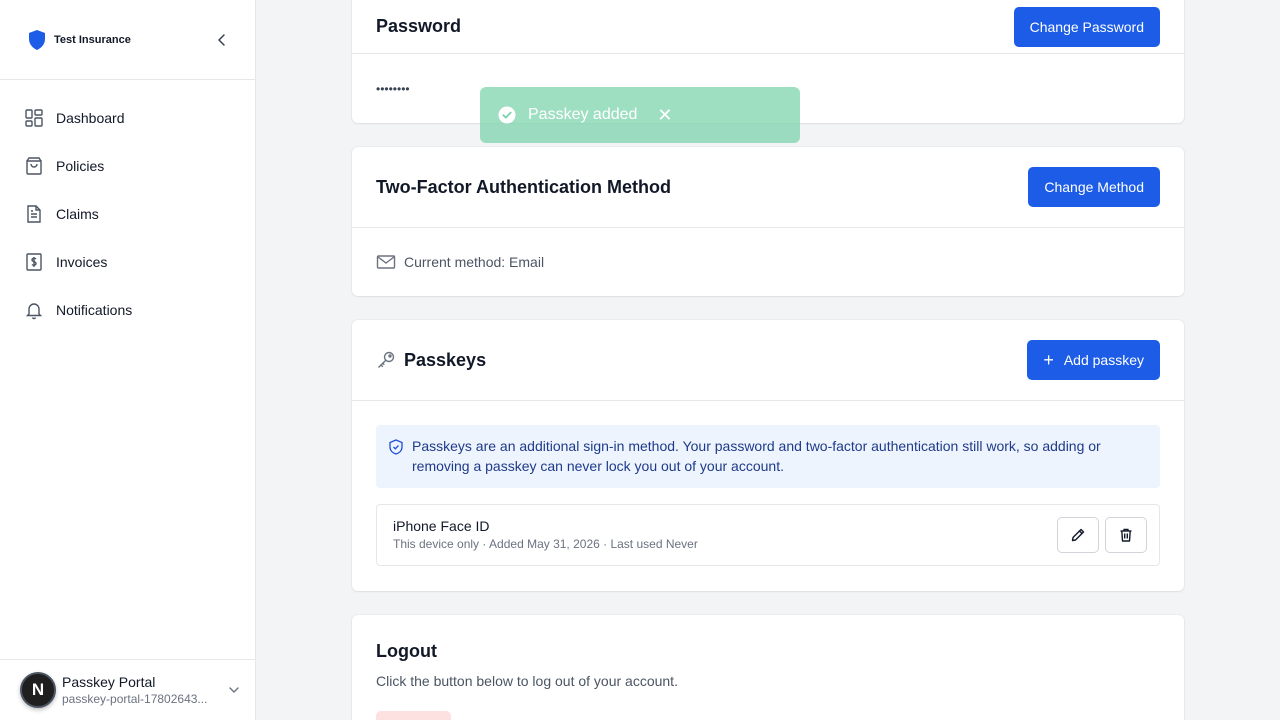 This screenshot has height=720, width=1280. Describe the element at coordinates (523, 186) in the screenshot. I see `two-factor-title: Two-Factor Authentication Method` at that location.